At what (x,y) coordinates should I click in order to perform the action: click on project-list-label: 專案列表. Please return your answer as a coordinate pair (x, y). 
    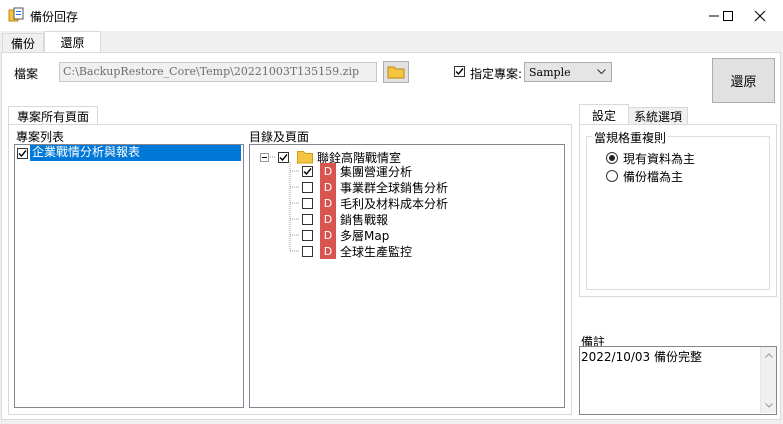
    Looking at the image, I should click on (40, 137).